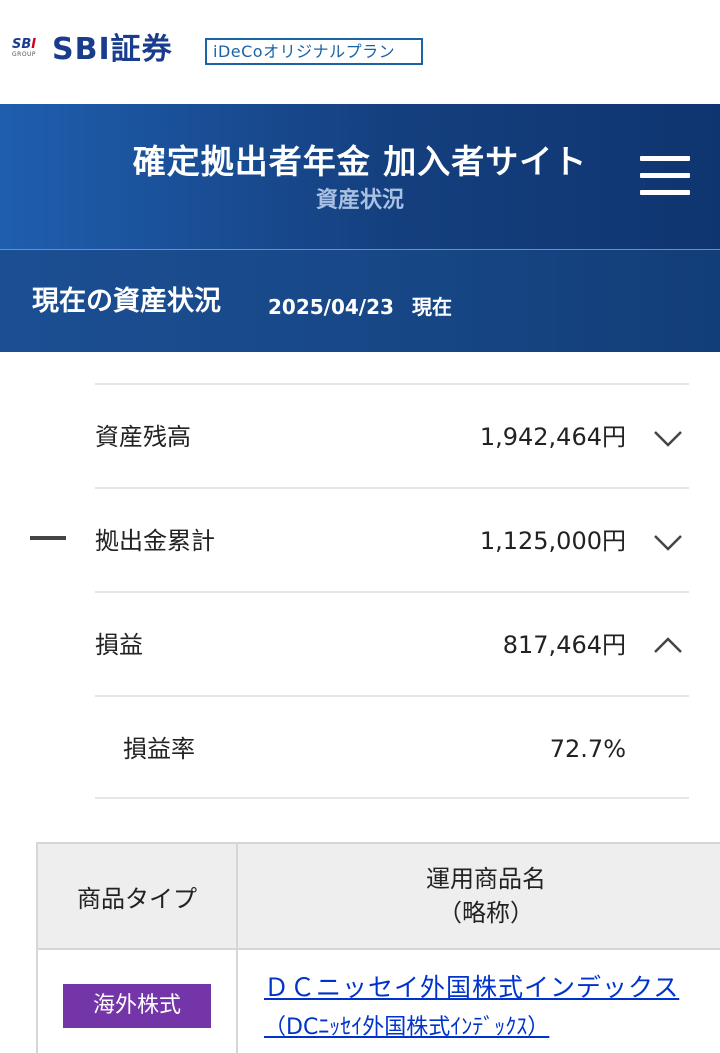 This screenshot has width=720, height=1053. I want to click on chevron-up-icon, so click(668, 646).